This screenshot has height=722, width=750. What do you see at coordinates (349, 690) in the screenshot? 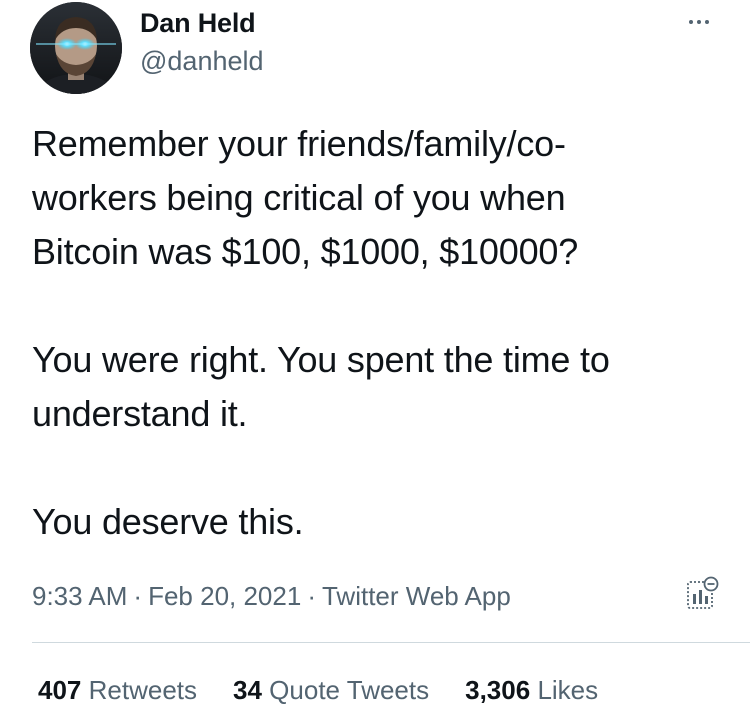
I see `quote-tweets-label: Quote Tweets` at bounding box center [349, 690].